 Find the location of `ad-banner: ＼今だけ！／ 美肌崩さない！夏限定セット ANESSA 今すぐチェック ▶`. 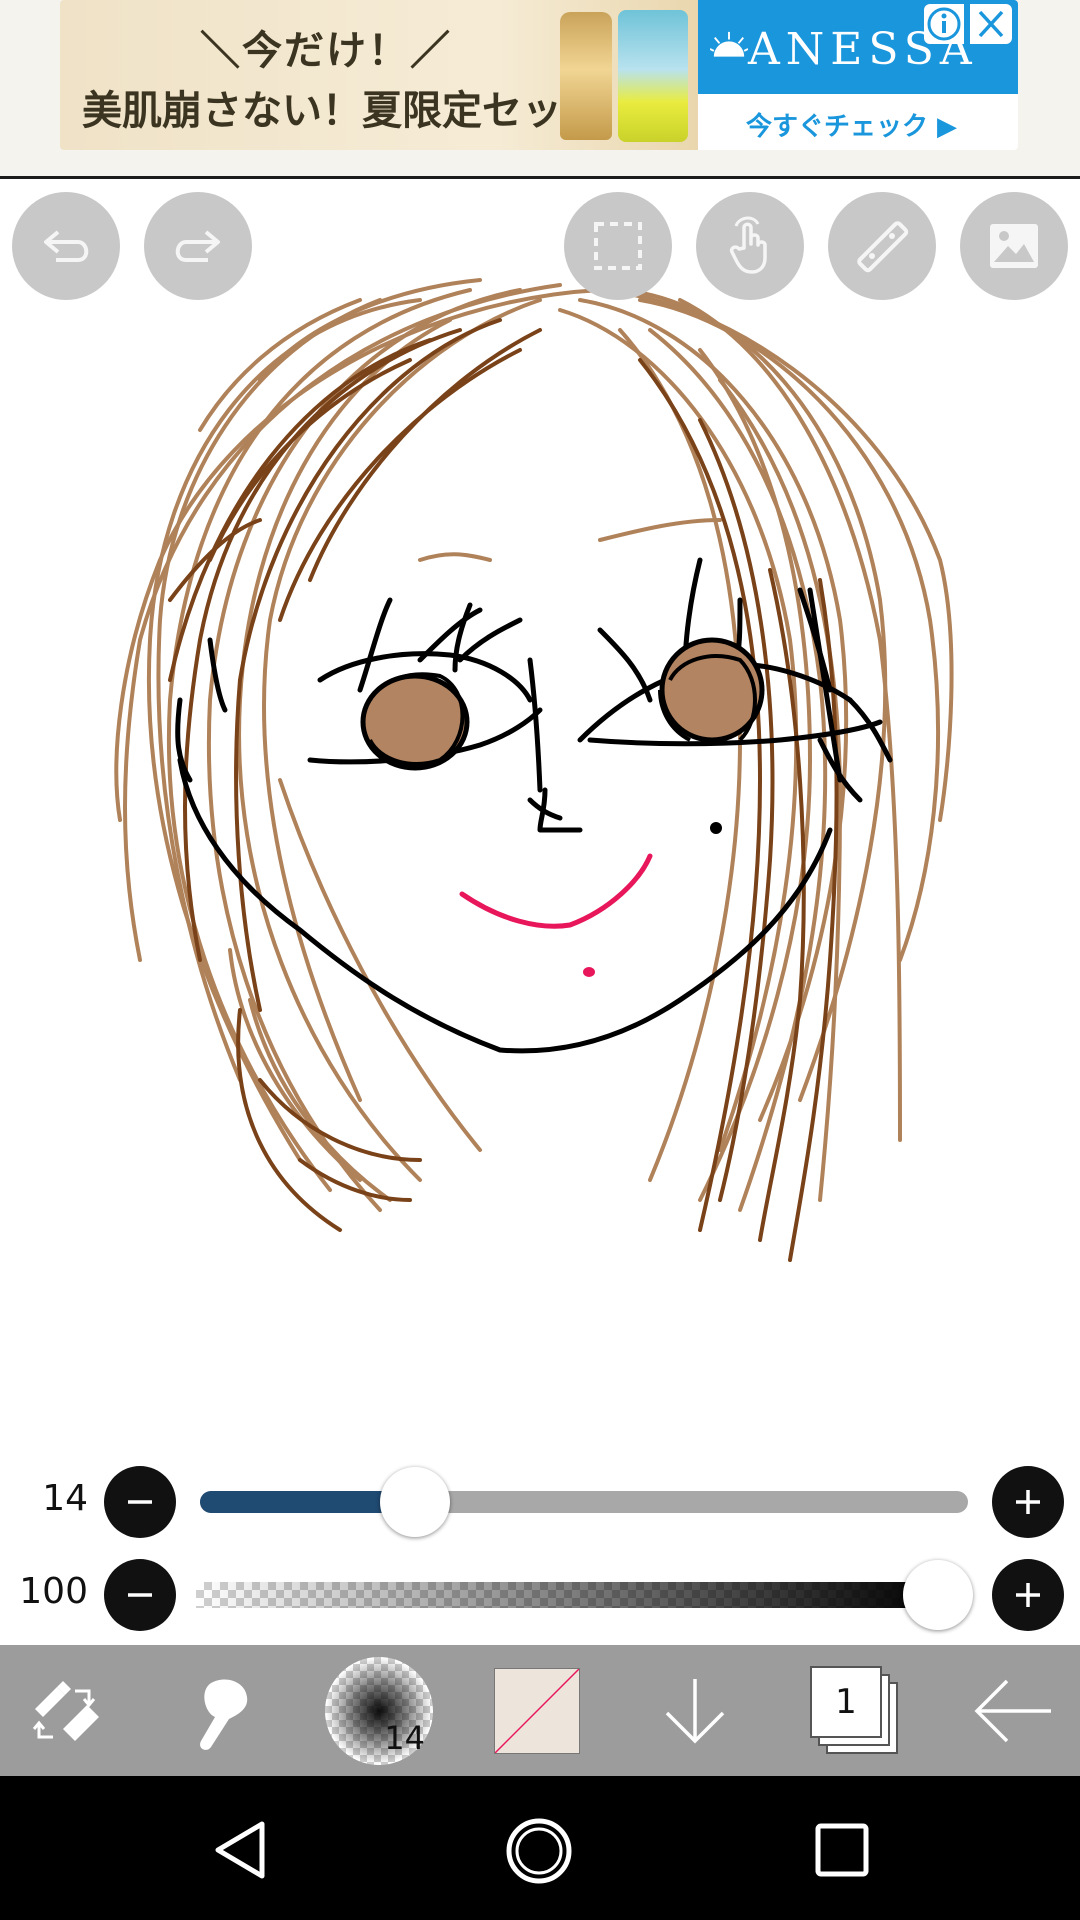

ad-banner: ＼今だけ！／ 美肌崩さない！夏限定セット ANESSA 今すぐチェック ▶ is located at coordinates (540, 89).